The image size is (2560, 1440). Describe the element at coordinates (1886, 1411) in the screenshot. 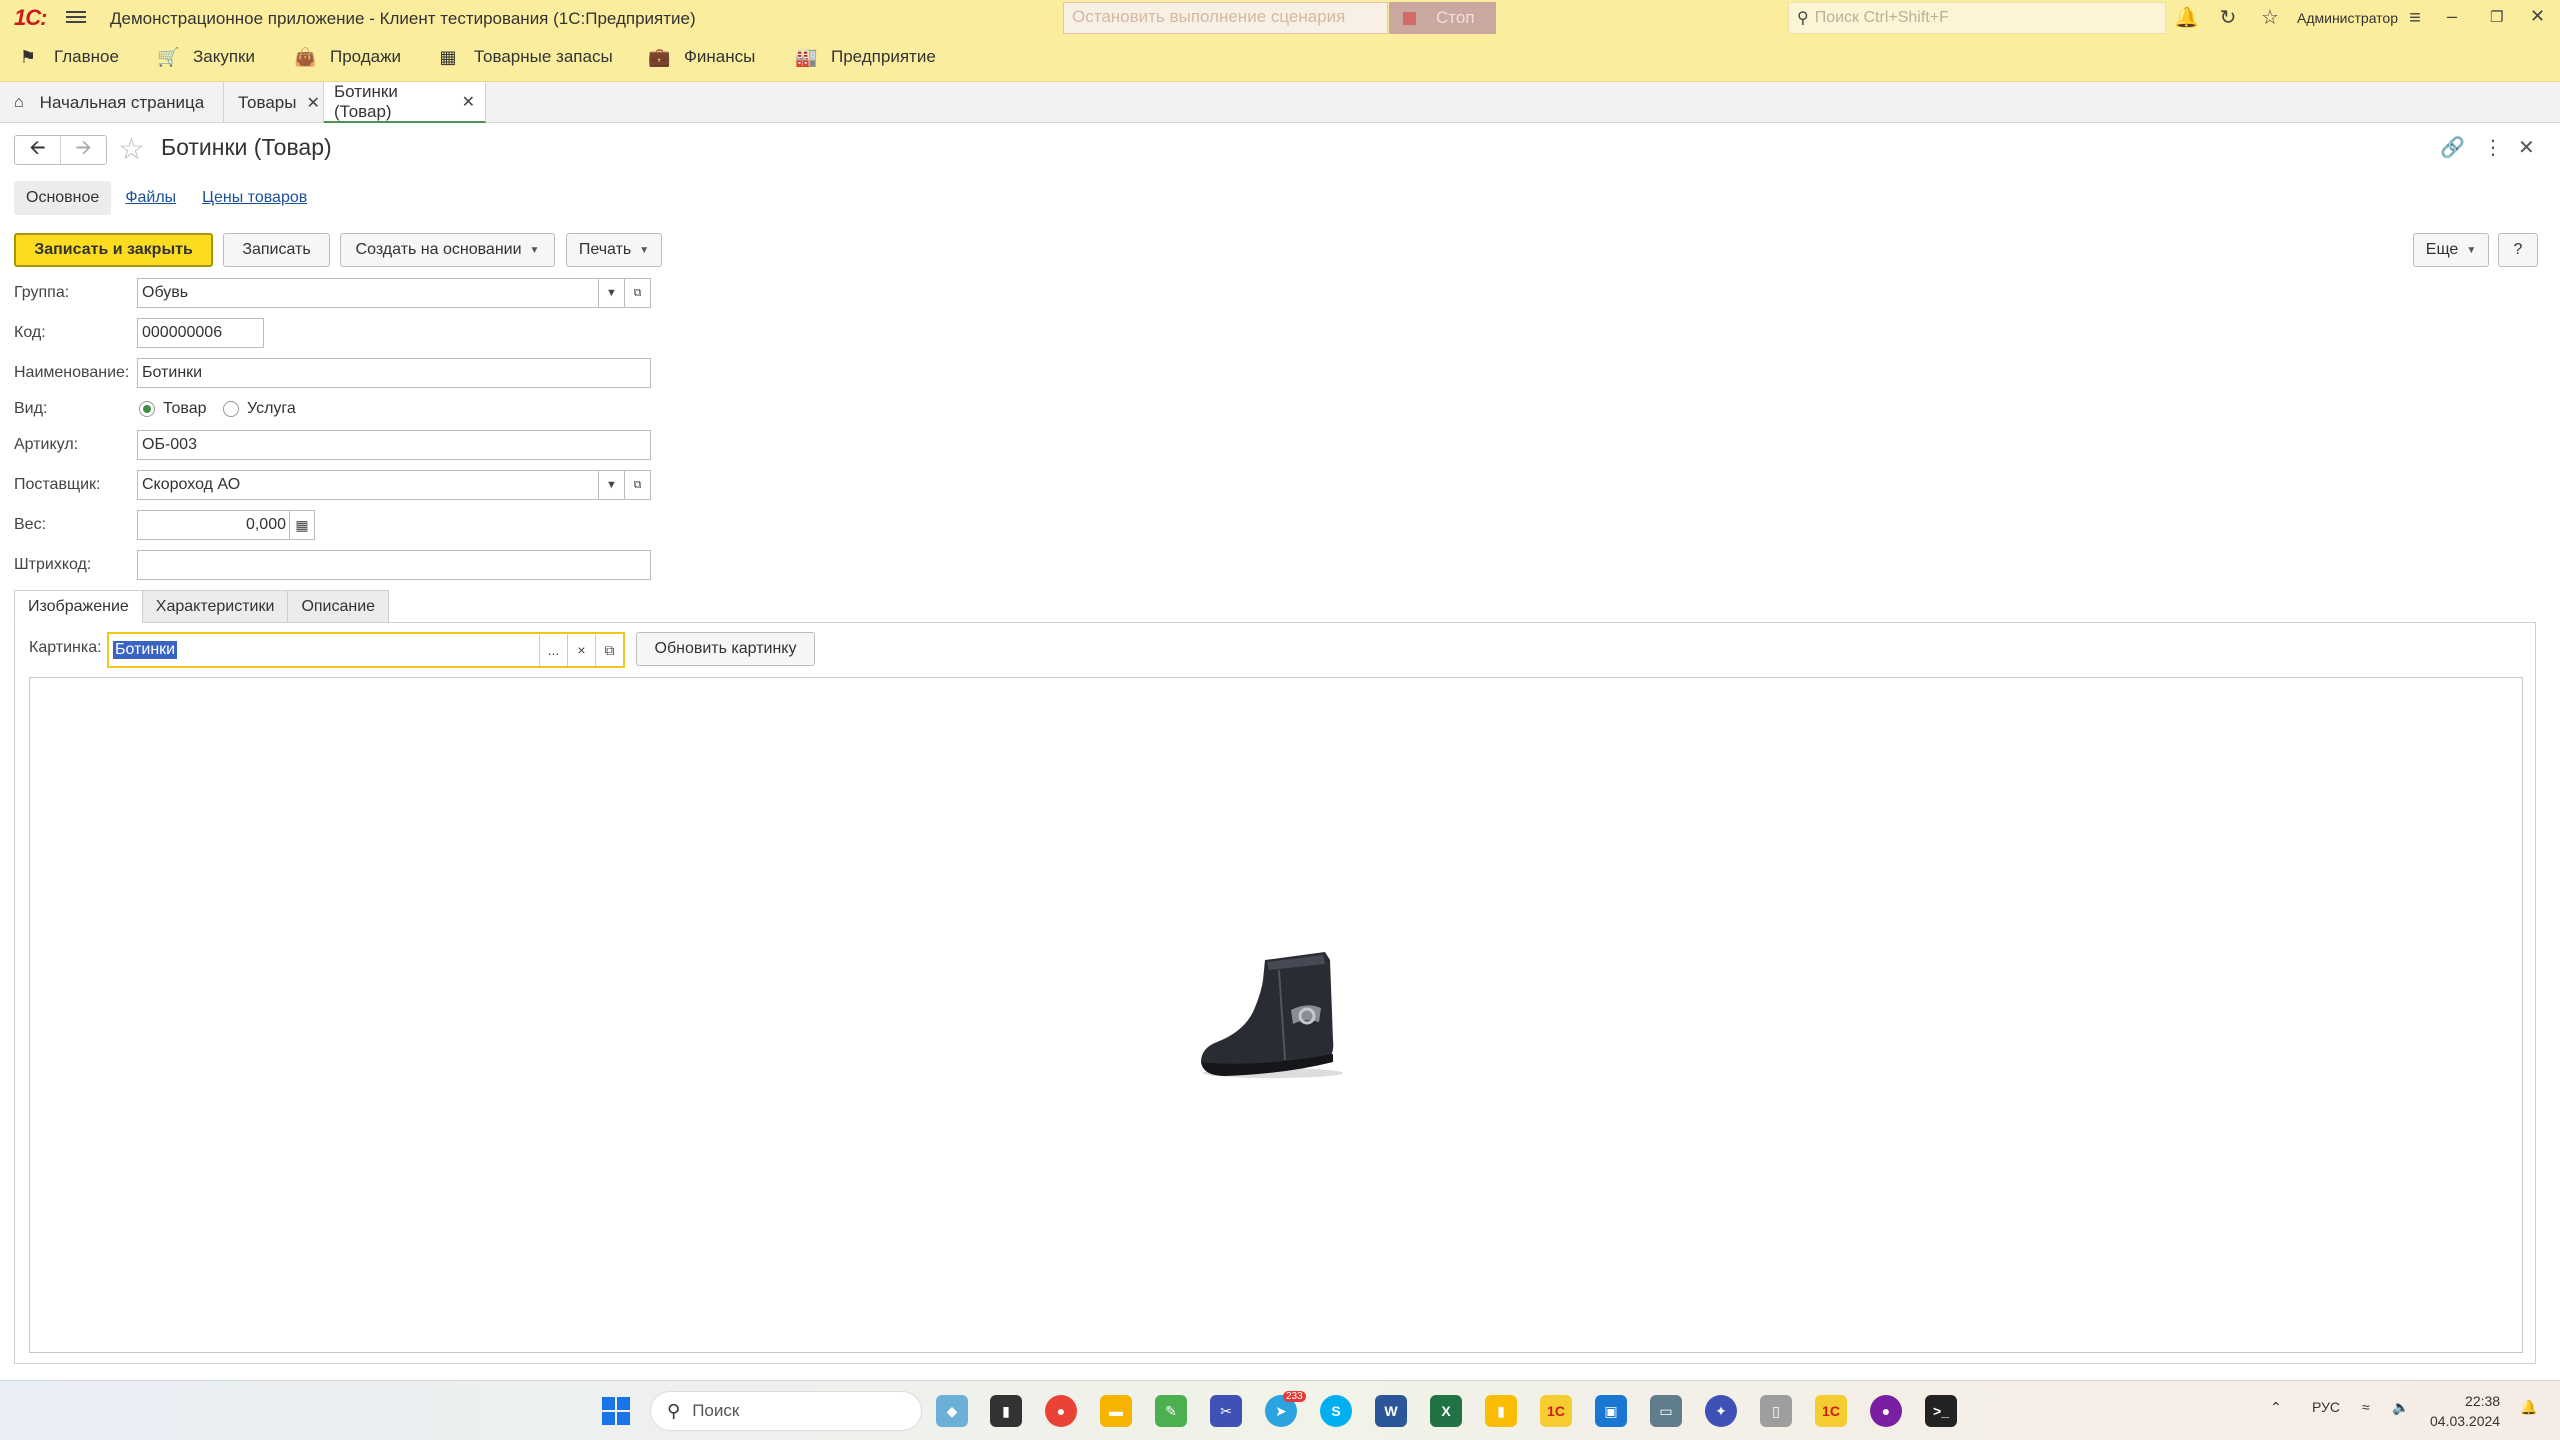

I see `github-icon: ●` at that location.